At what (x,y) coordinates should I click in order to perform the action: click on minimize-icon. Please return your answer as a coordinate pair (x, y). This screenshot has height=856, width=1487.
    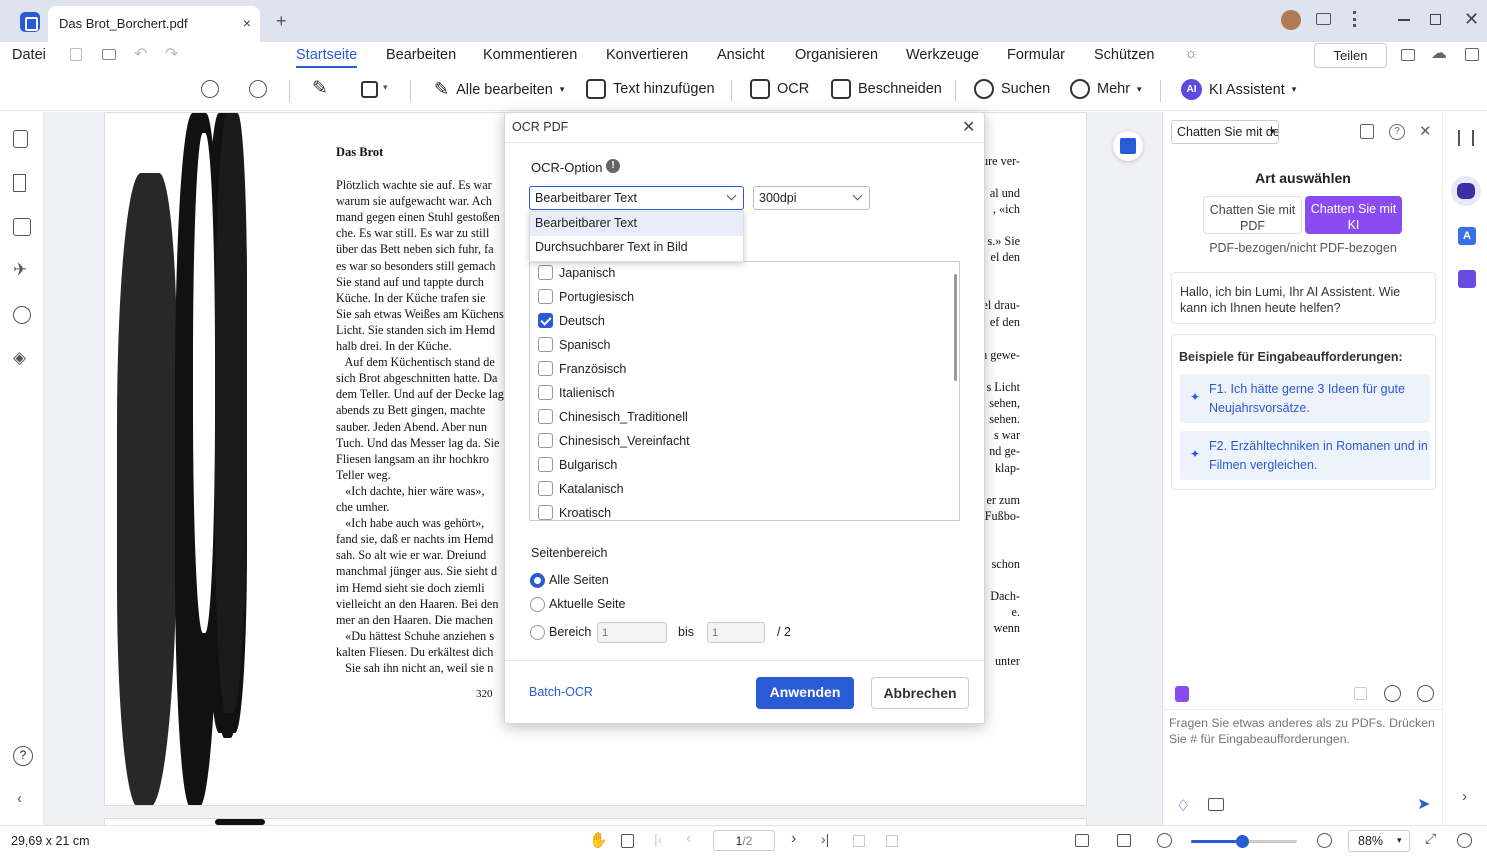
    Looking at the image, I should click on (1404, 20).